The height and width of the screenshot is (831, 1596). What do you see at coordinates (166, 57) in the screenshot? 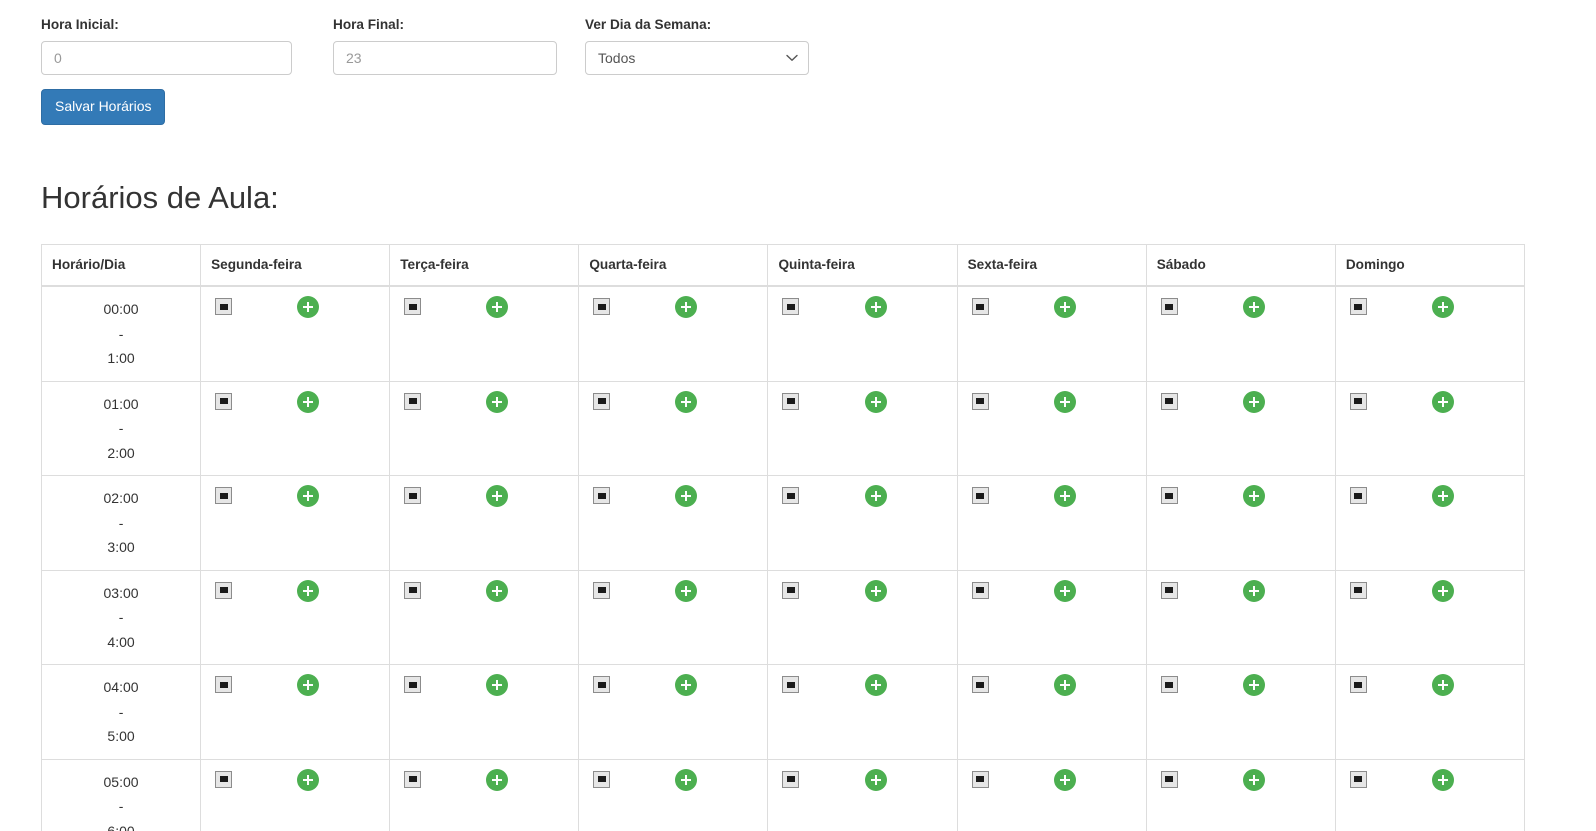
I see `hora-inicial-input` at bounding box center [166, 57].